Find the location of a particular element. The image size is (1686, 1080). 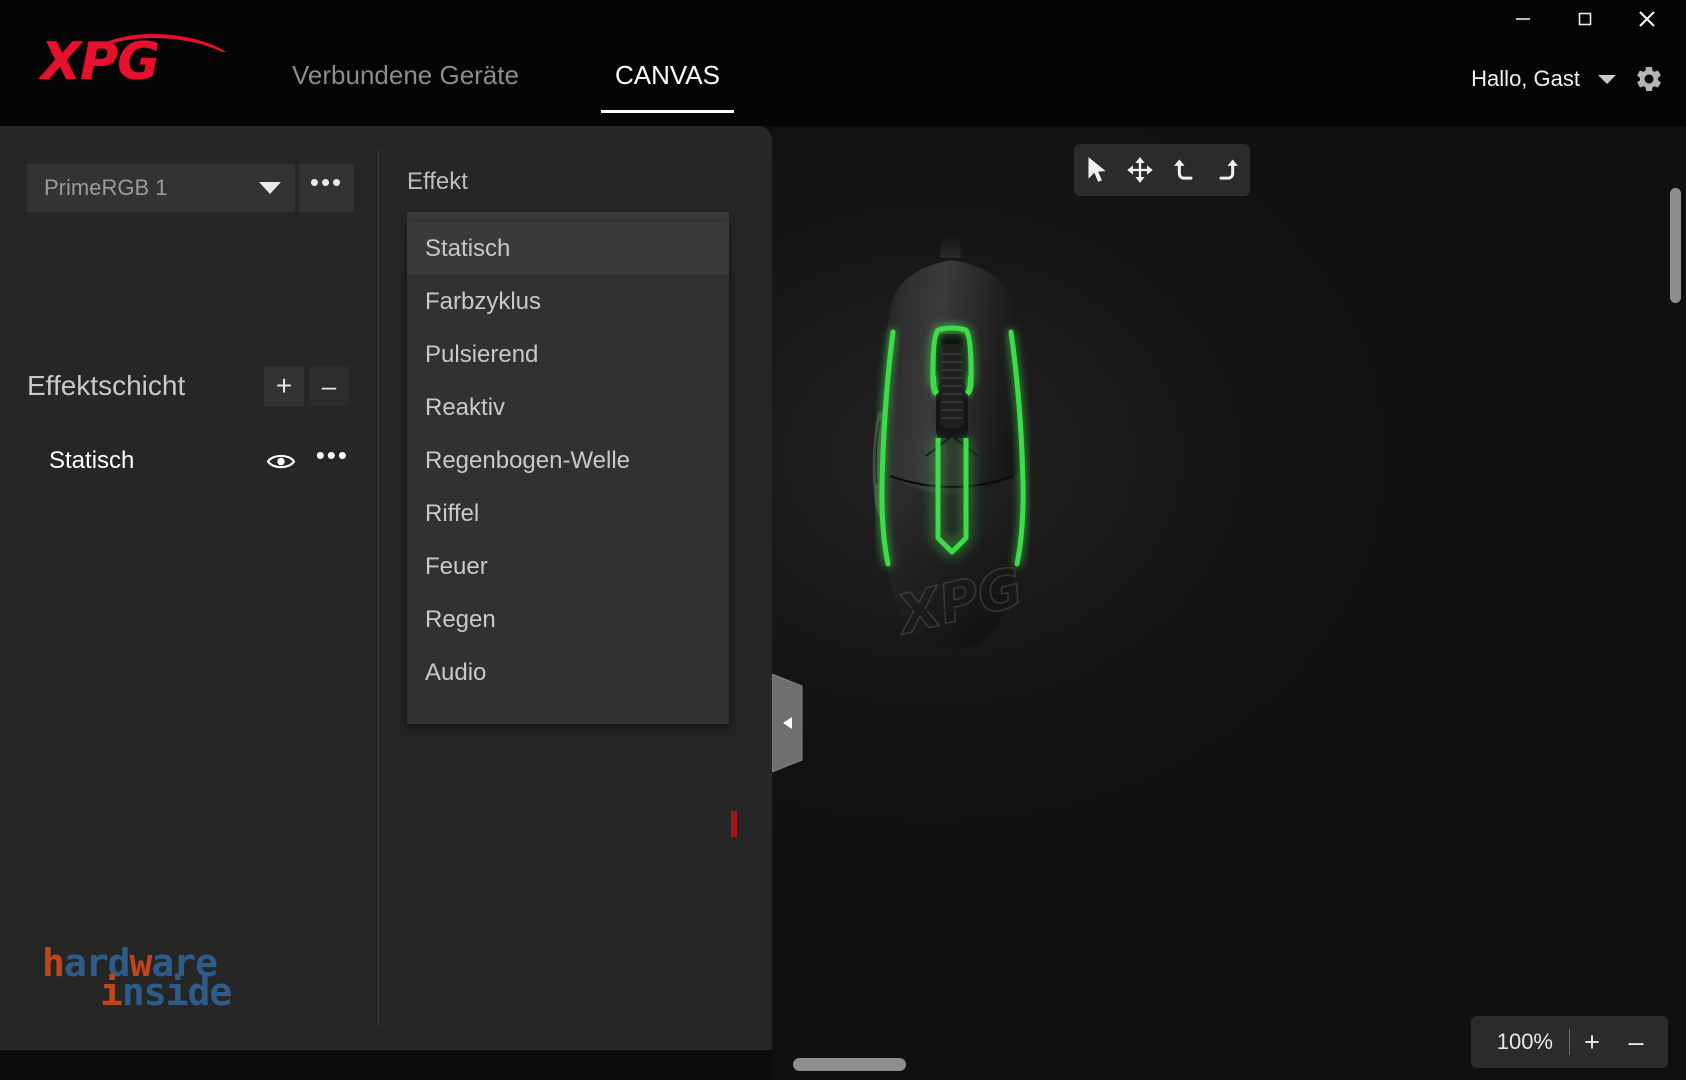

main-navigation: Verbundene Geräte CANVAS is located at coordinates (506, 93).